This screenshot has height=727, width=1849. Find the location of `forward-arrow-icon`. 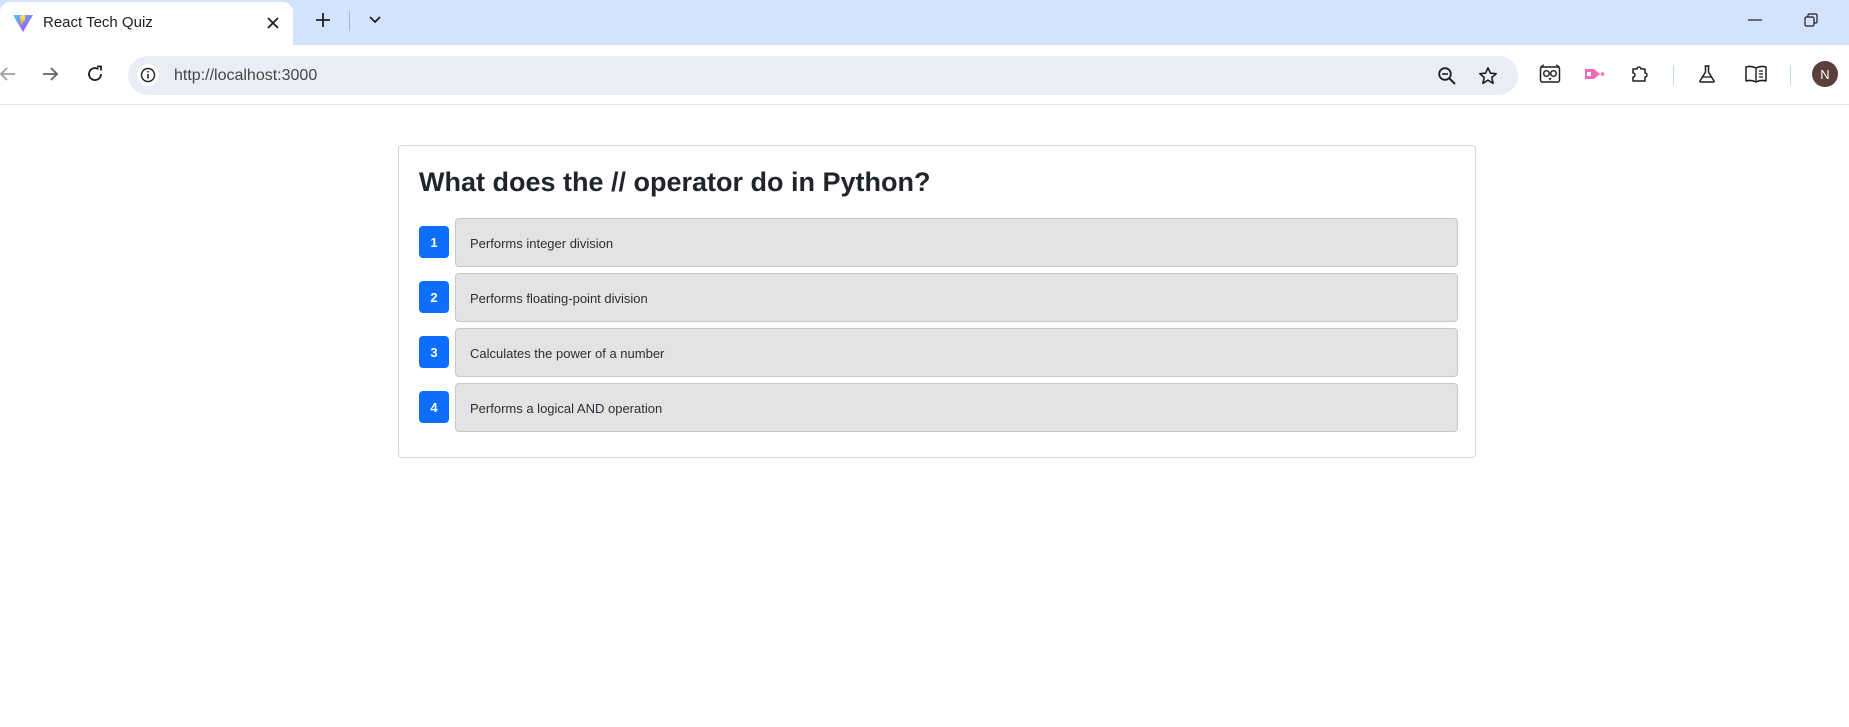

forward-arrow-icon is located at coordinates (50, 74).